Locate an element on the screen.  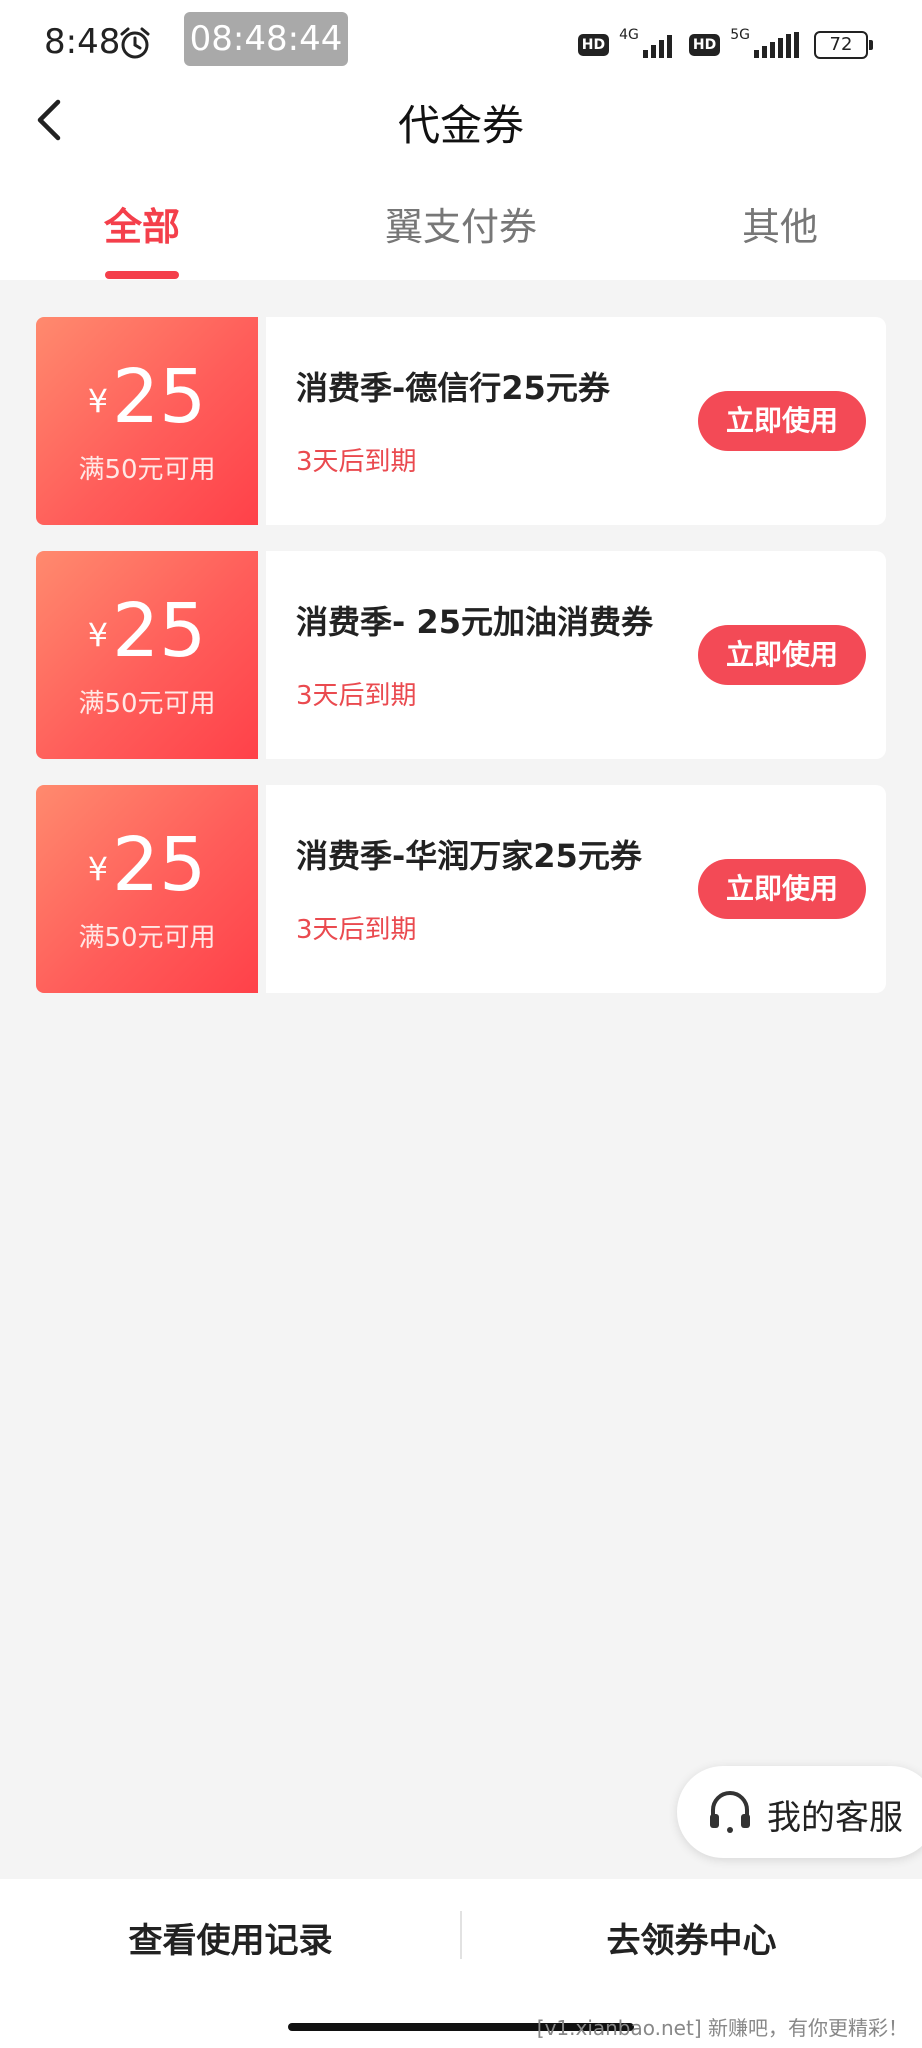
status-icons: HD 4G HD 5G 72 is located at coordinates (725, 45).